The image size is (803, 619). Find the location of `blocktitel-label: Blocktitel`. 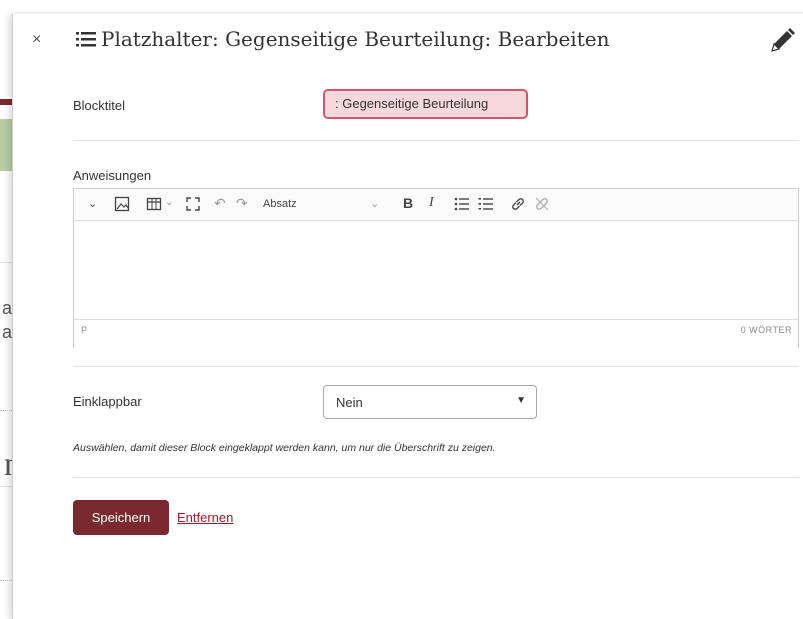

blocktitel-label: Blocktitel is located at coordinates (99, 105).